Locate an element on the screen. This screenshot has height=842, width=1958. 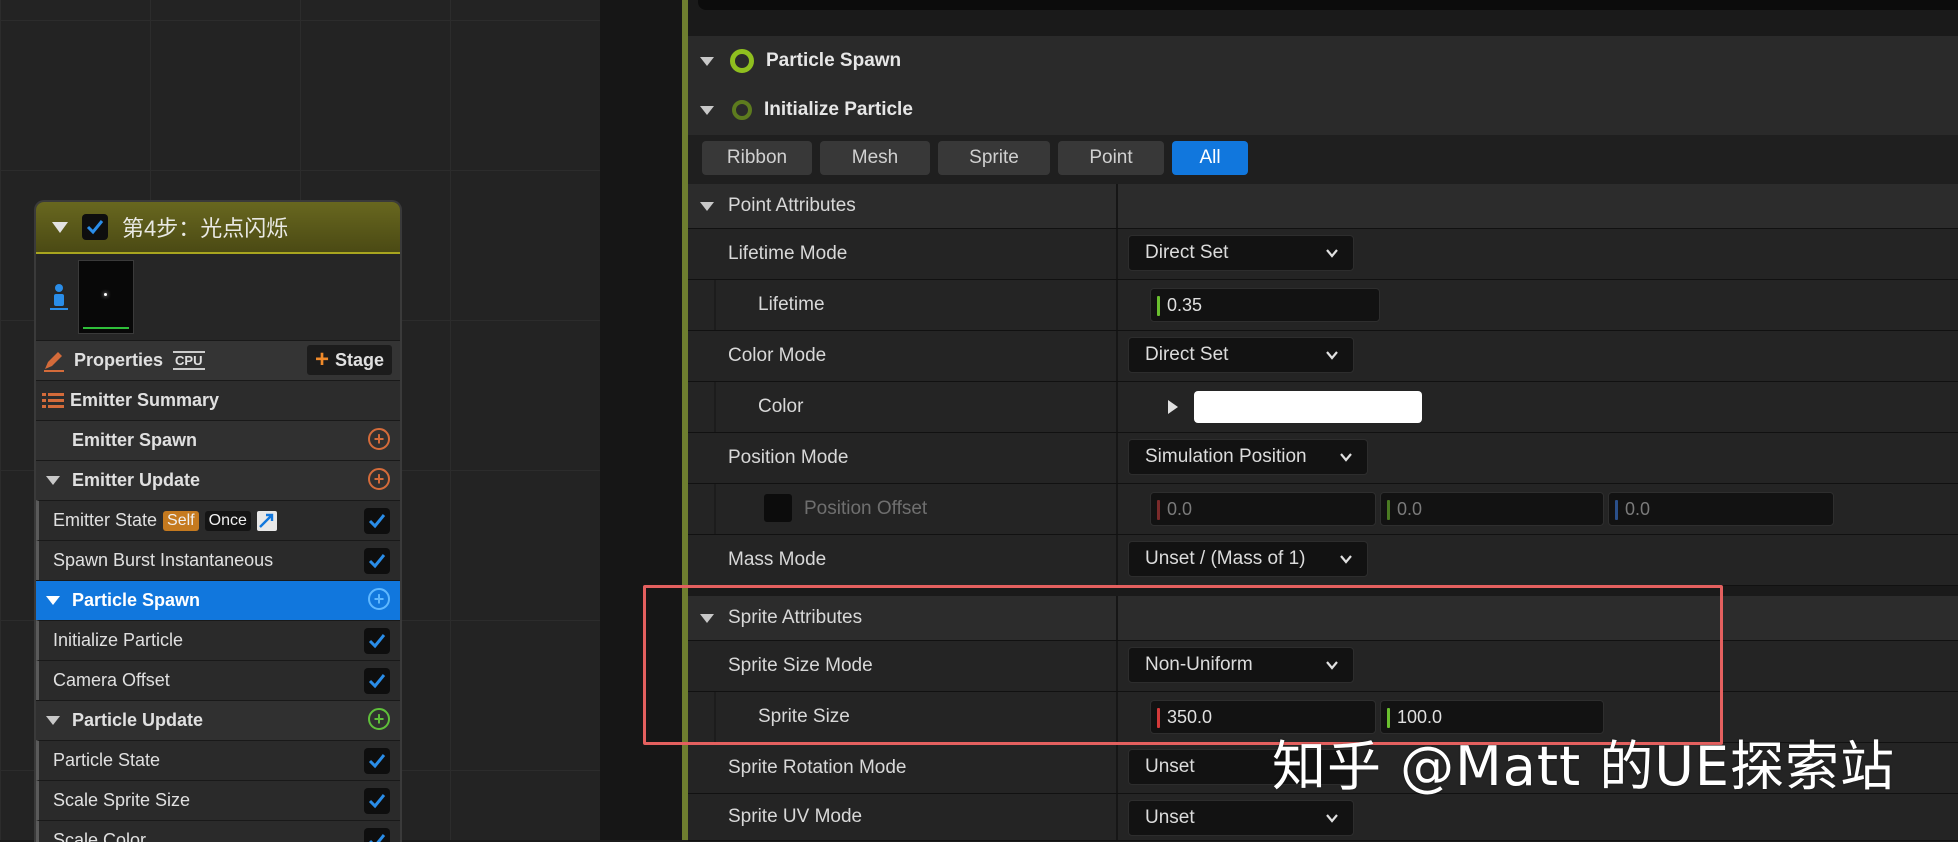
tab-point: Point is located at coordinates (1111, 158).